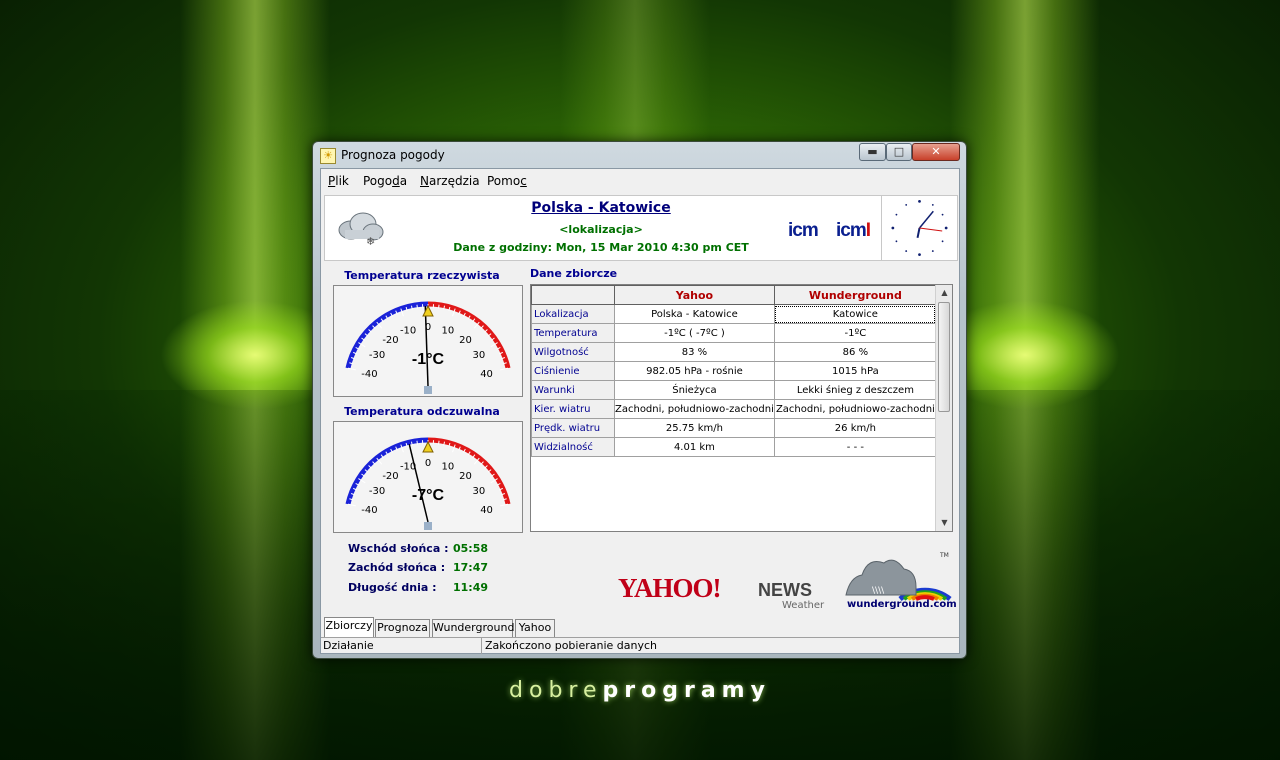 The width and height of the screenshot is (1280, 760). I want to click on icm-logo-alt: icmI, so click(853, 231).